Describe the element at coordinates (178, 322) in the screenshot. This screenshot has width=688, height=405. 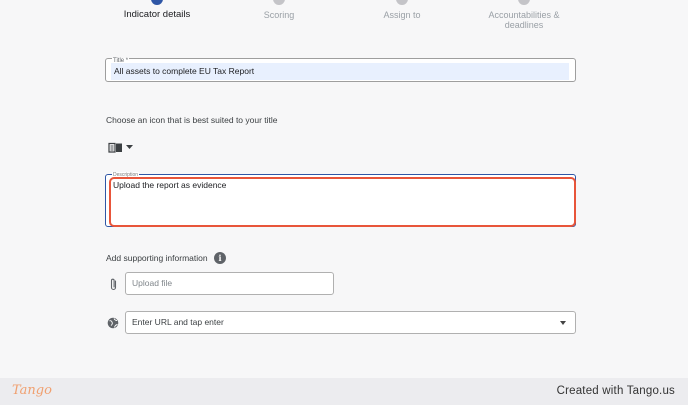
I see `url-placeholder: Enter URL and tap enter` at that location.